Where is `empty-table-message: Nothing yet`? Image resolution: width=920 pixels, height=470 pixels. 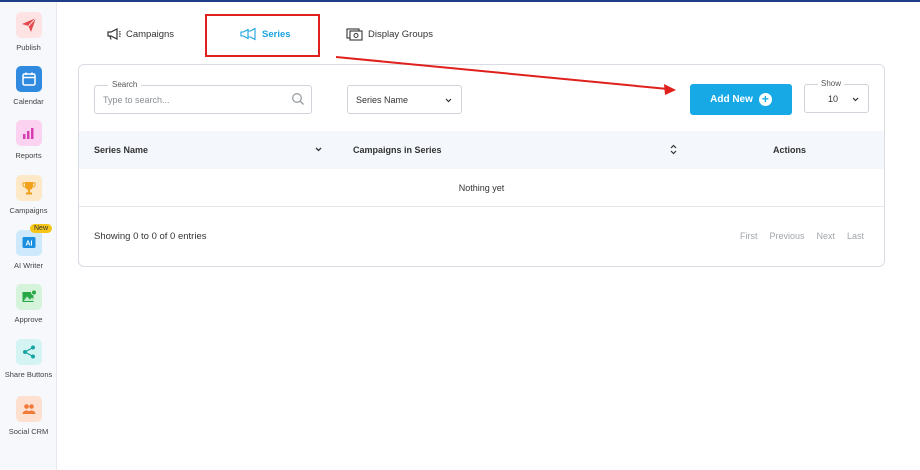
empty-table-message: Nothing yet is located at coordinates (481, 188).